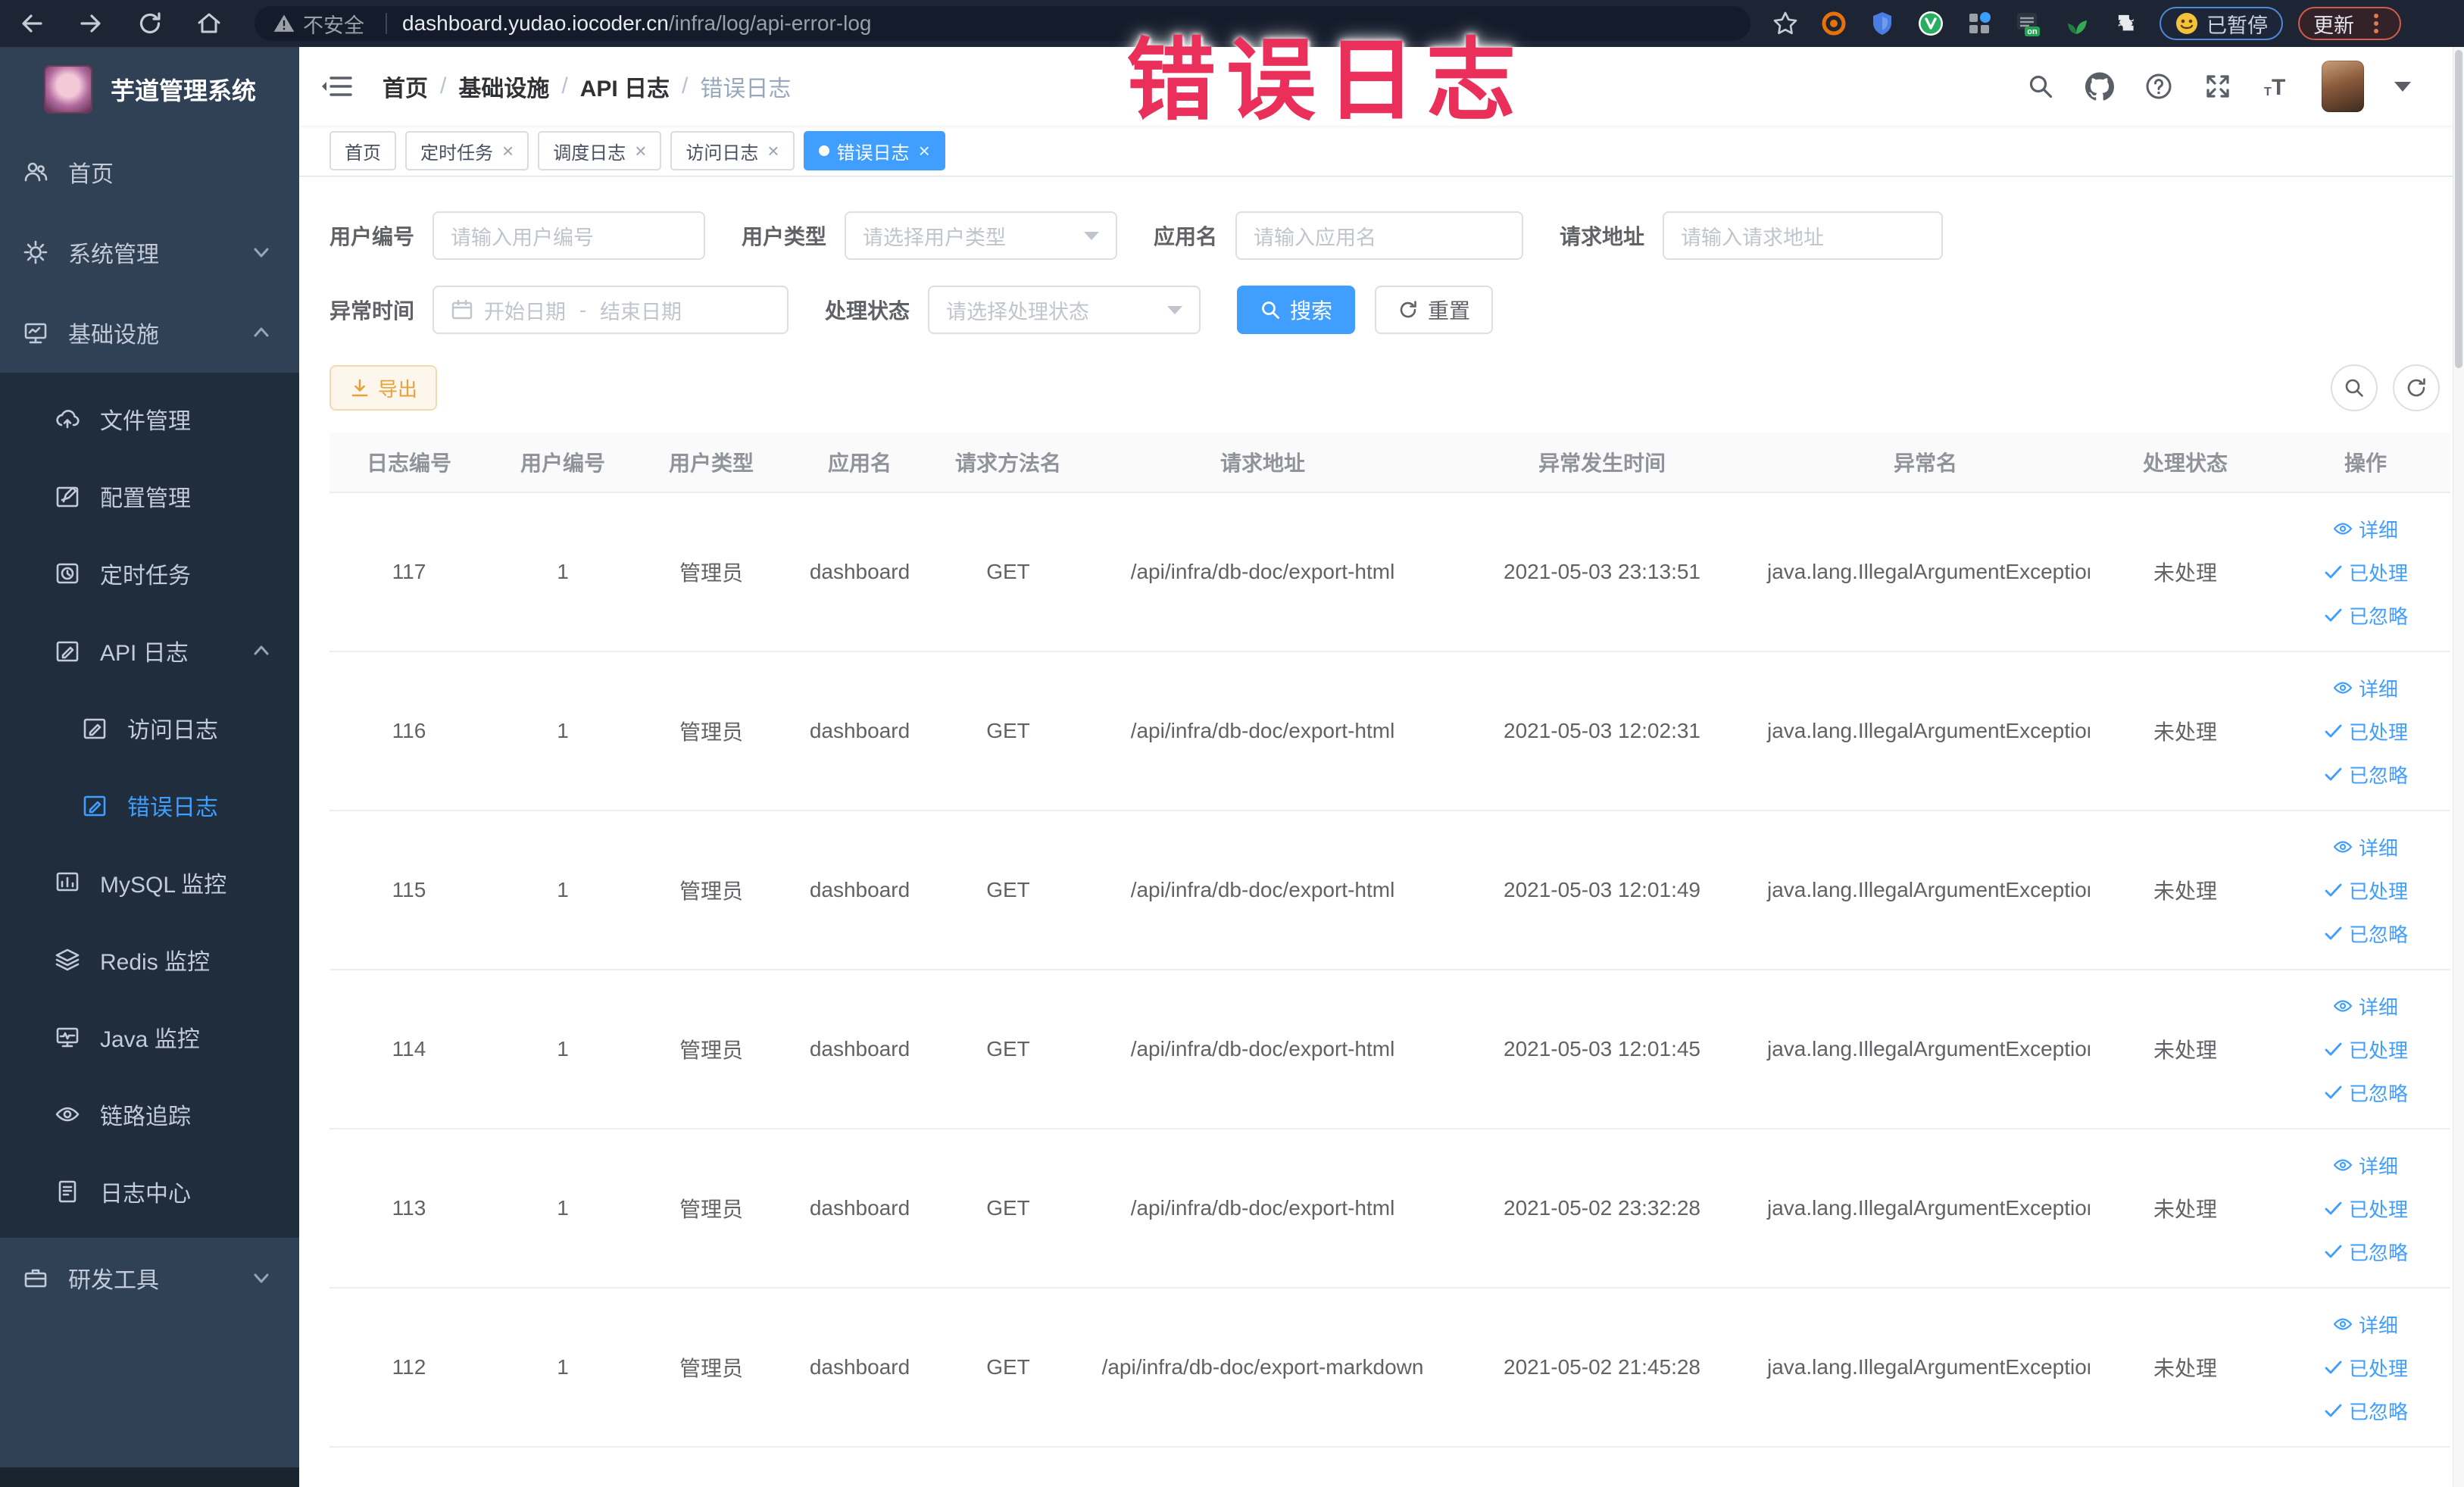 This screenshot has height=1487, width=2464. I want to click on page-scrollbar, so click(2458, 767).